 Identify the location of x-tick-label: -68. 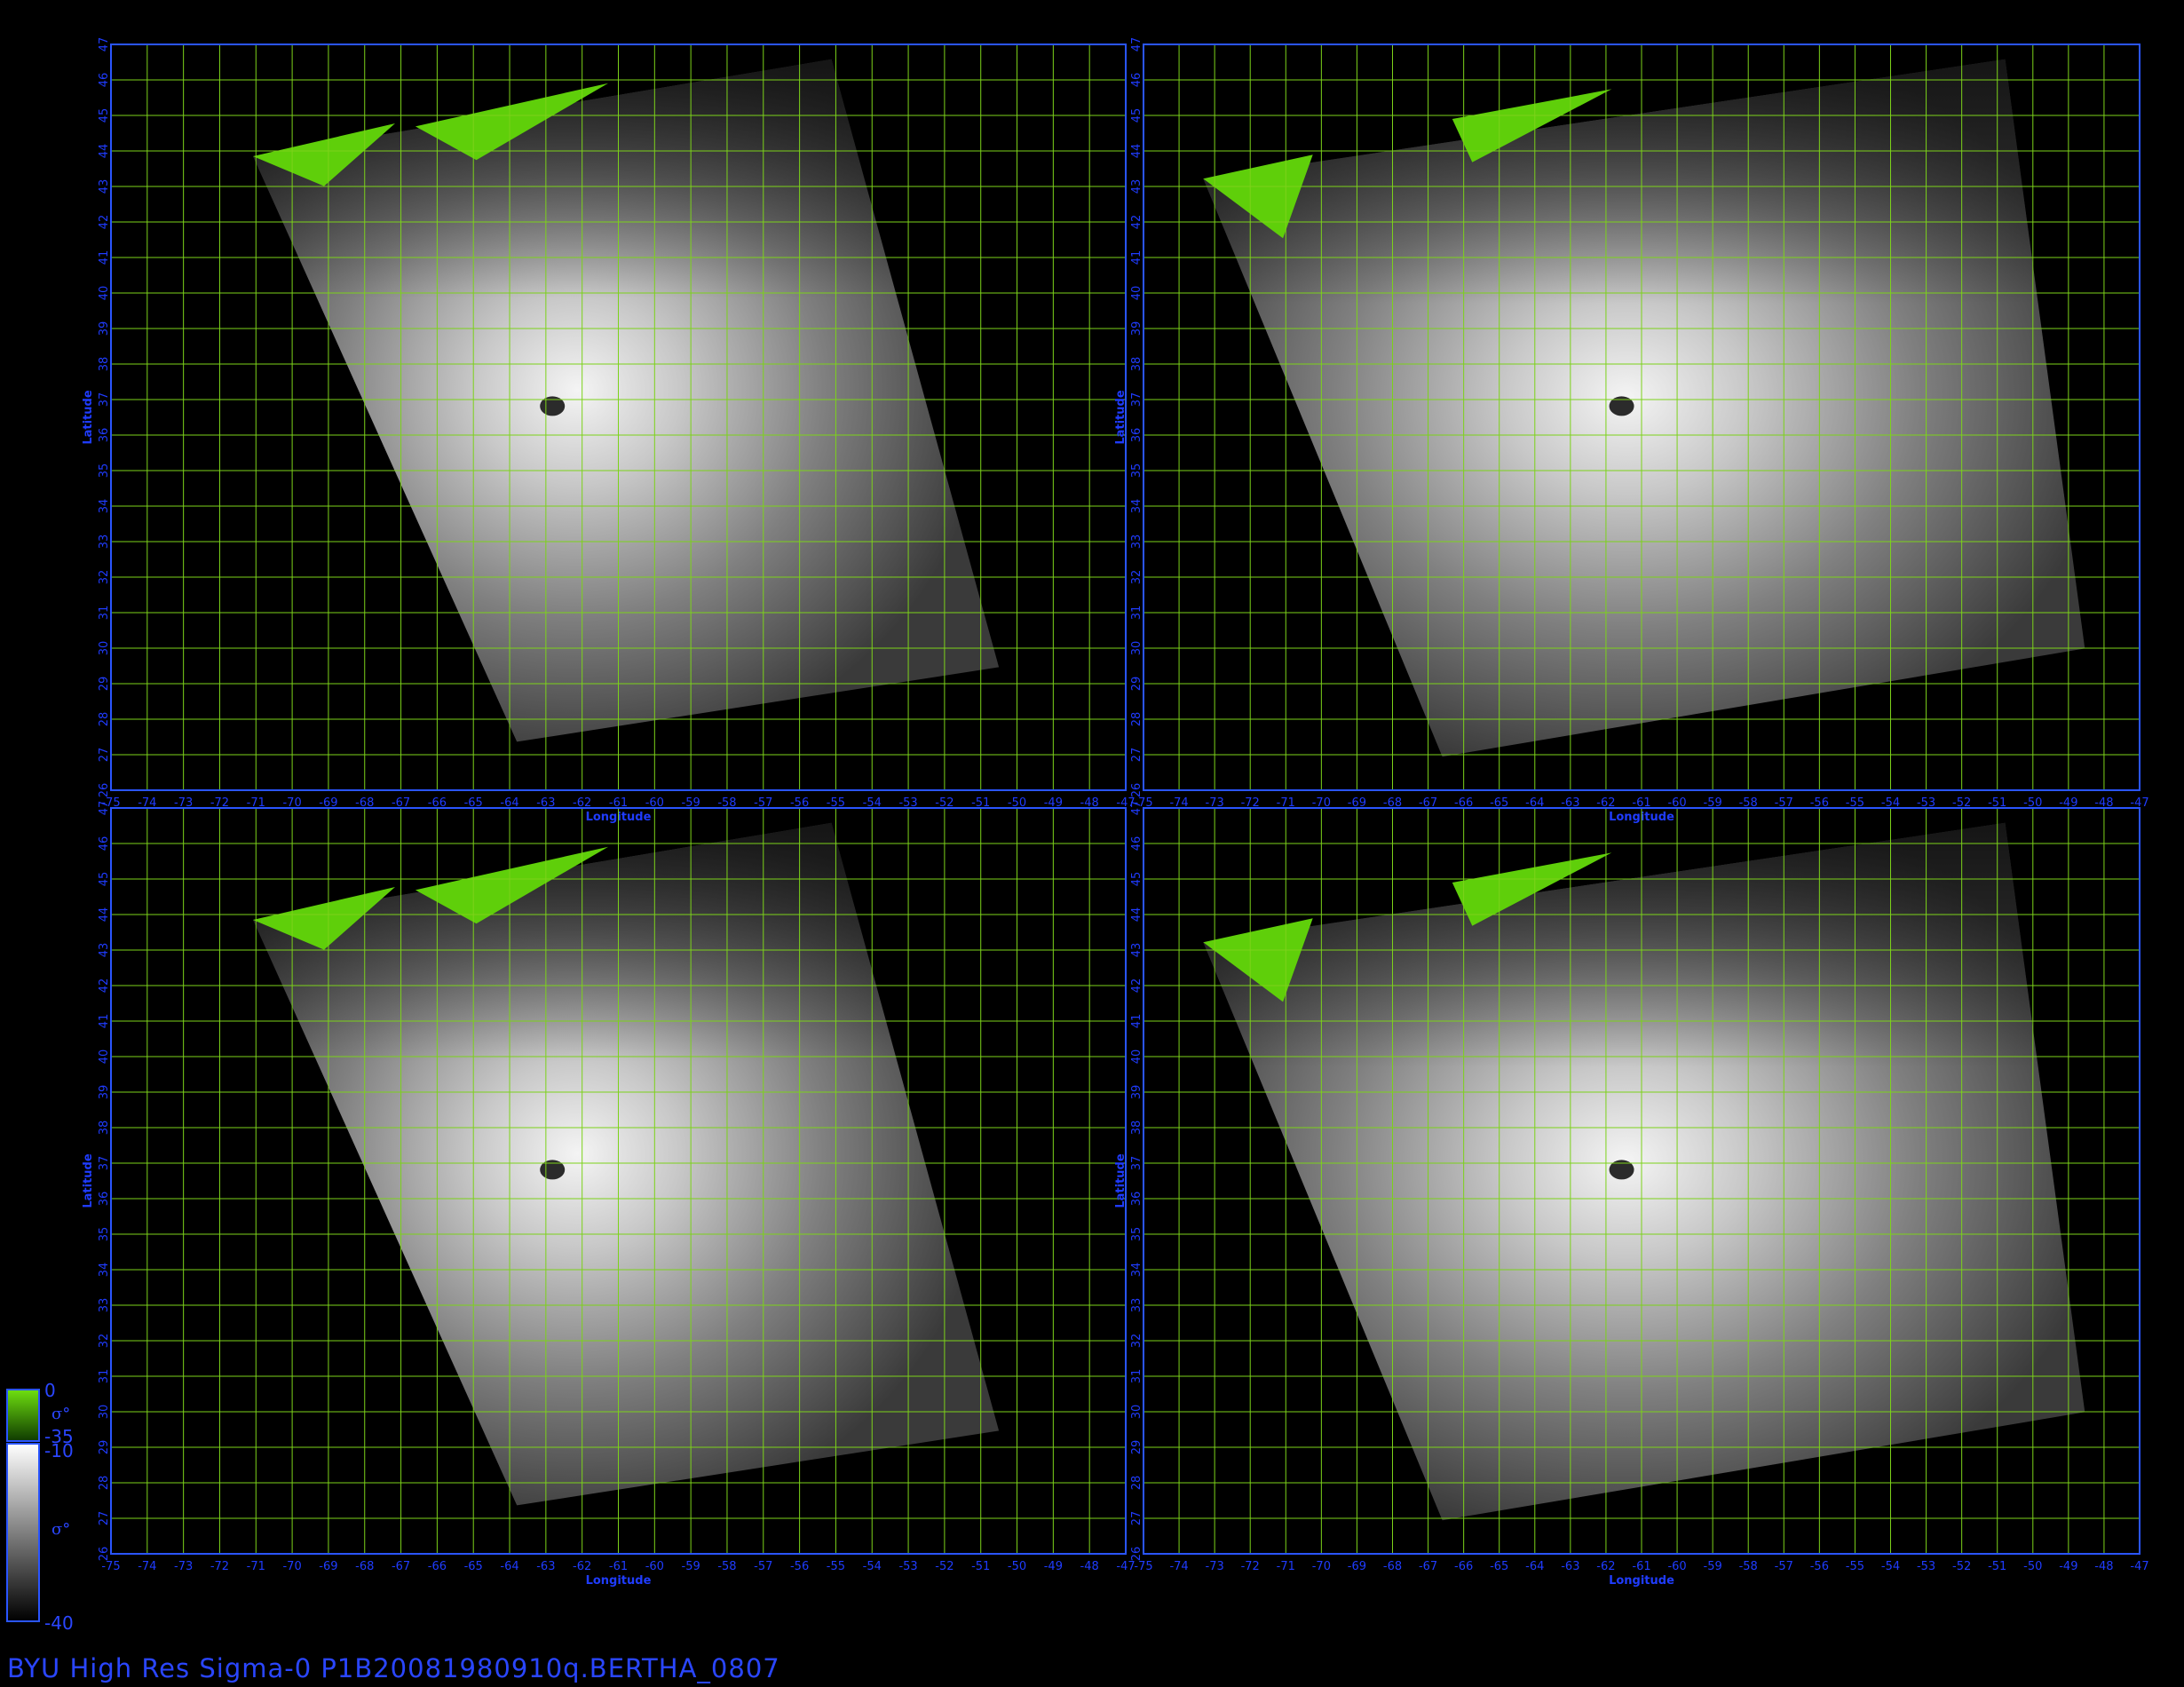
(1392, 1566).